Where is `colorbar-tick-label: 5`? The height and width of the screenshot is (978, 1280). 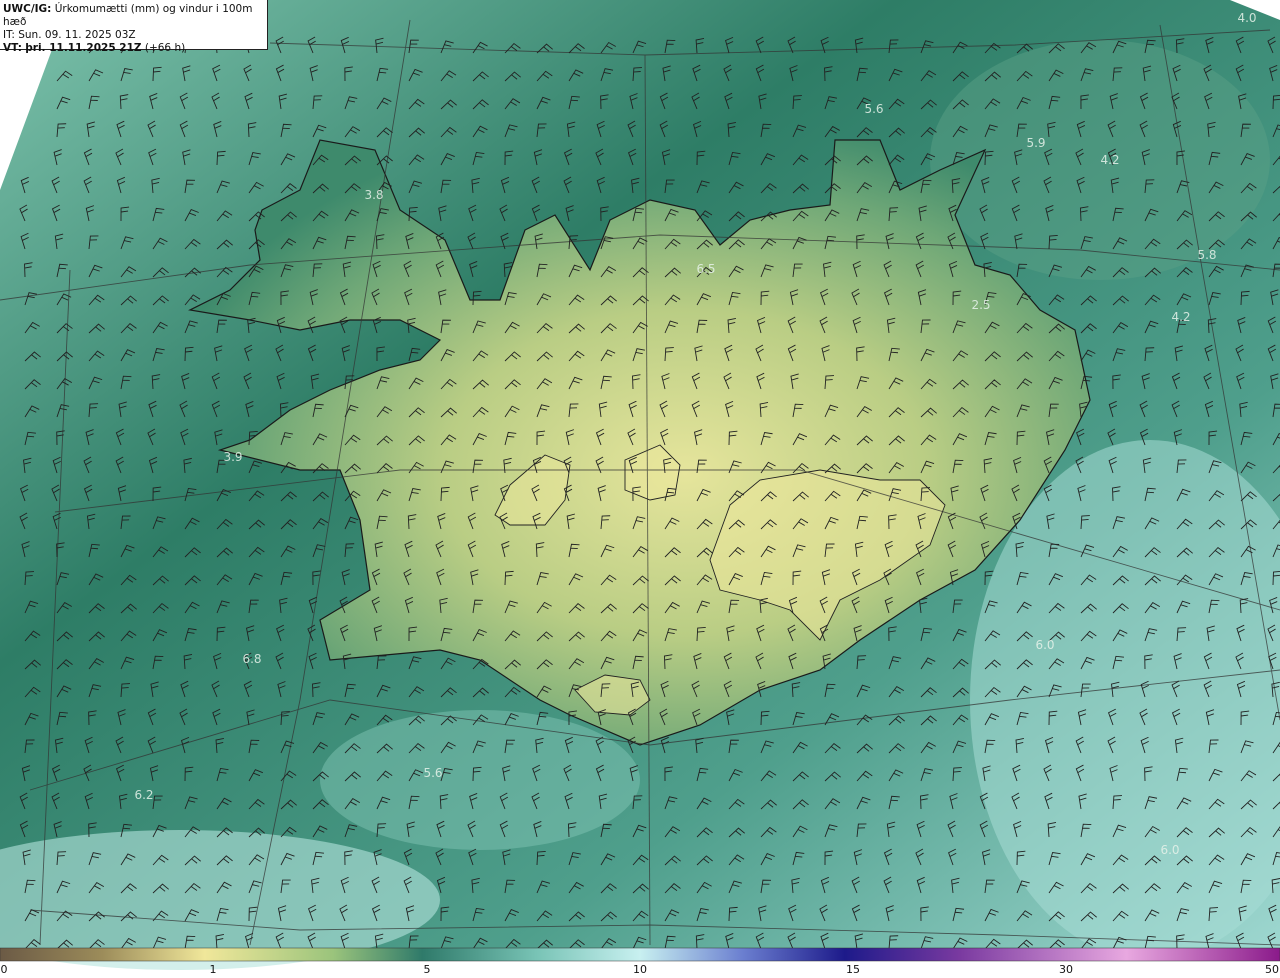 colorbar-tick-label: 5 is located at coordinates (427, 969).